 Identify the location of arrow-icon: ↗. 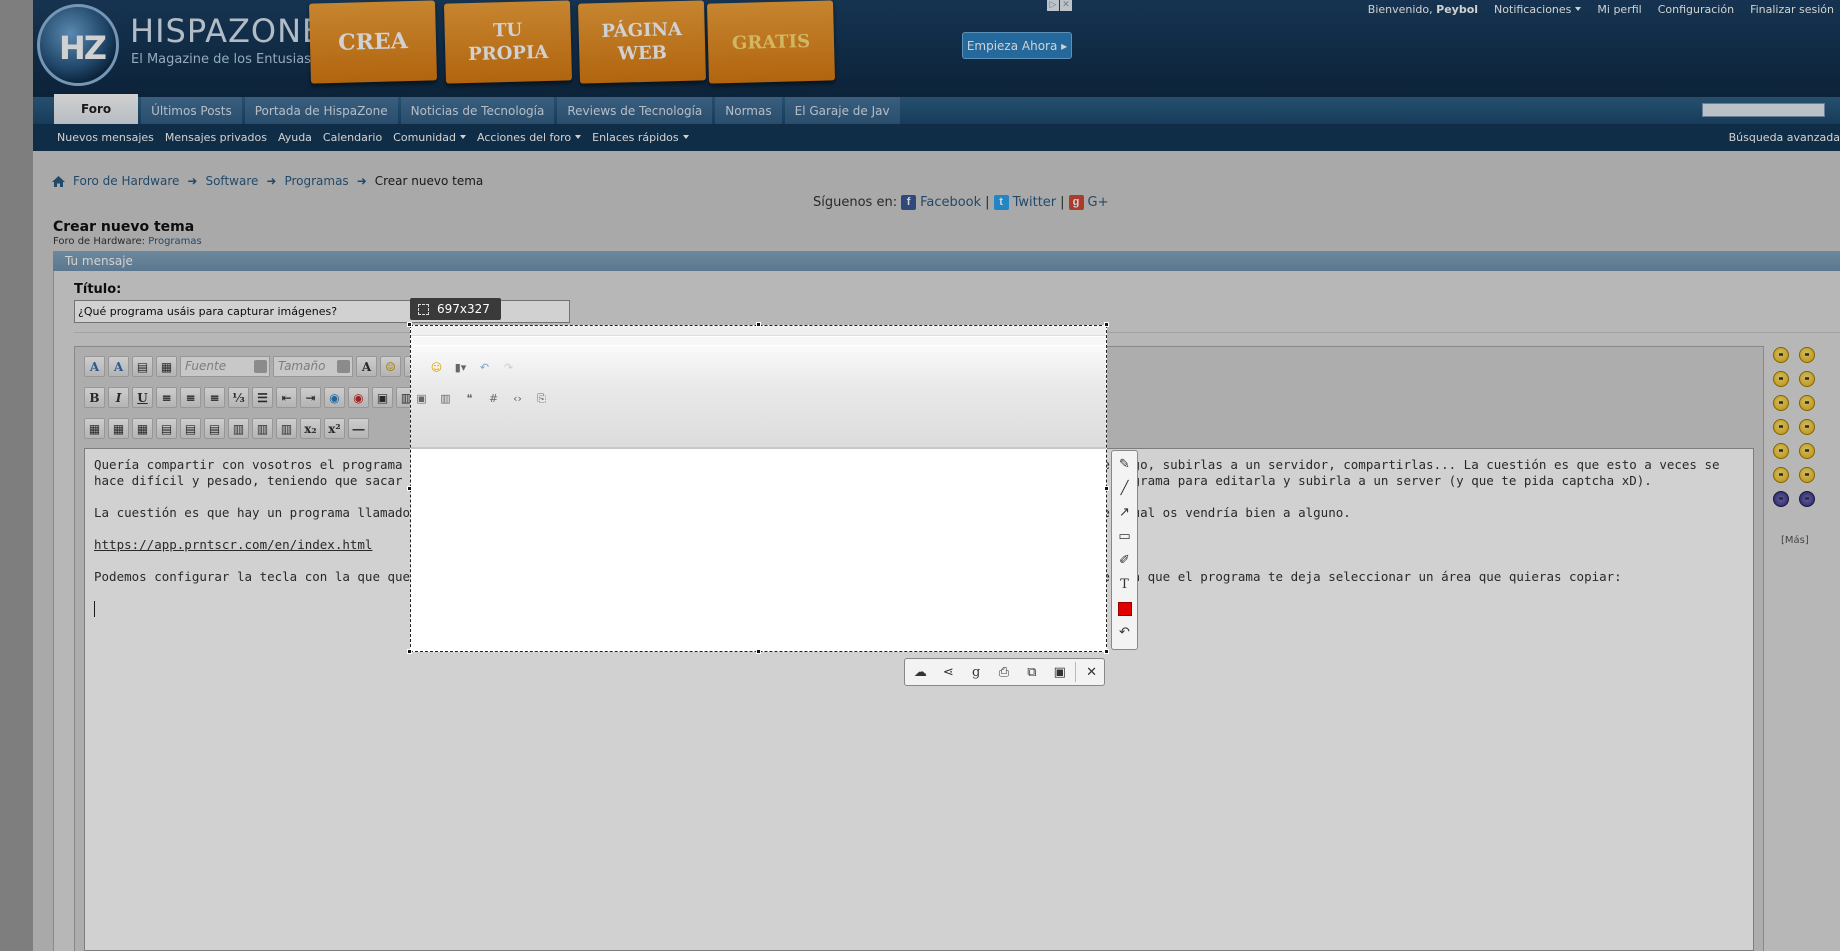
(1125, 512).